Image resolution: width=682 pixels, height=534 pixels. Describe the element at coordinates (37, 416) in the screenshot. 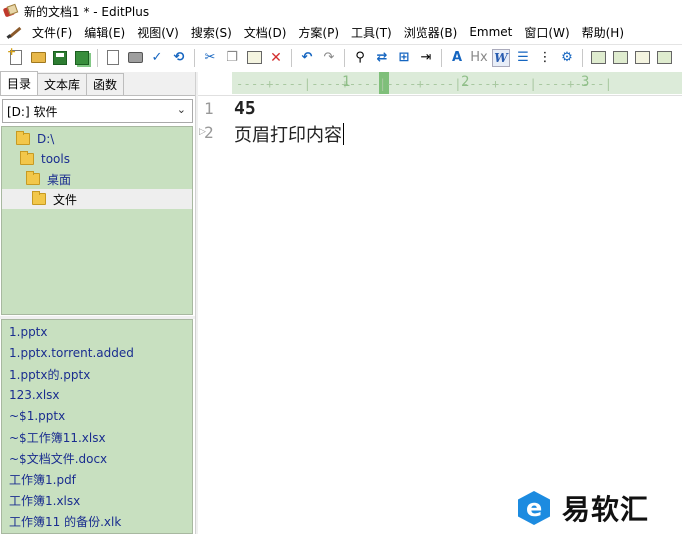

I see `file-item: ~$1.pptx` at that location.